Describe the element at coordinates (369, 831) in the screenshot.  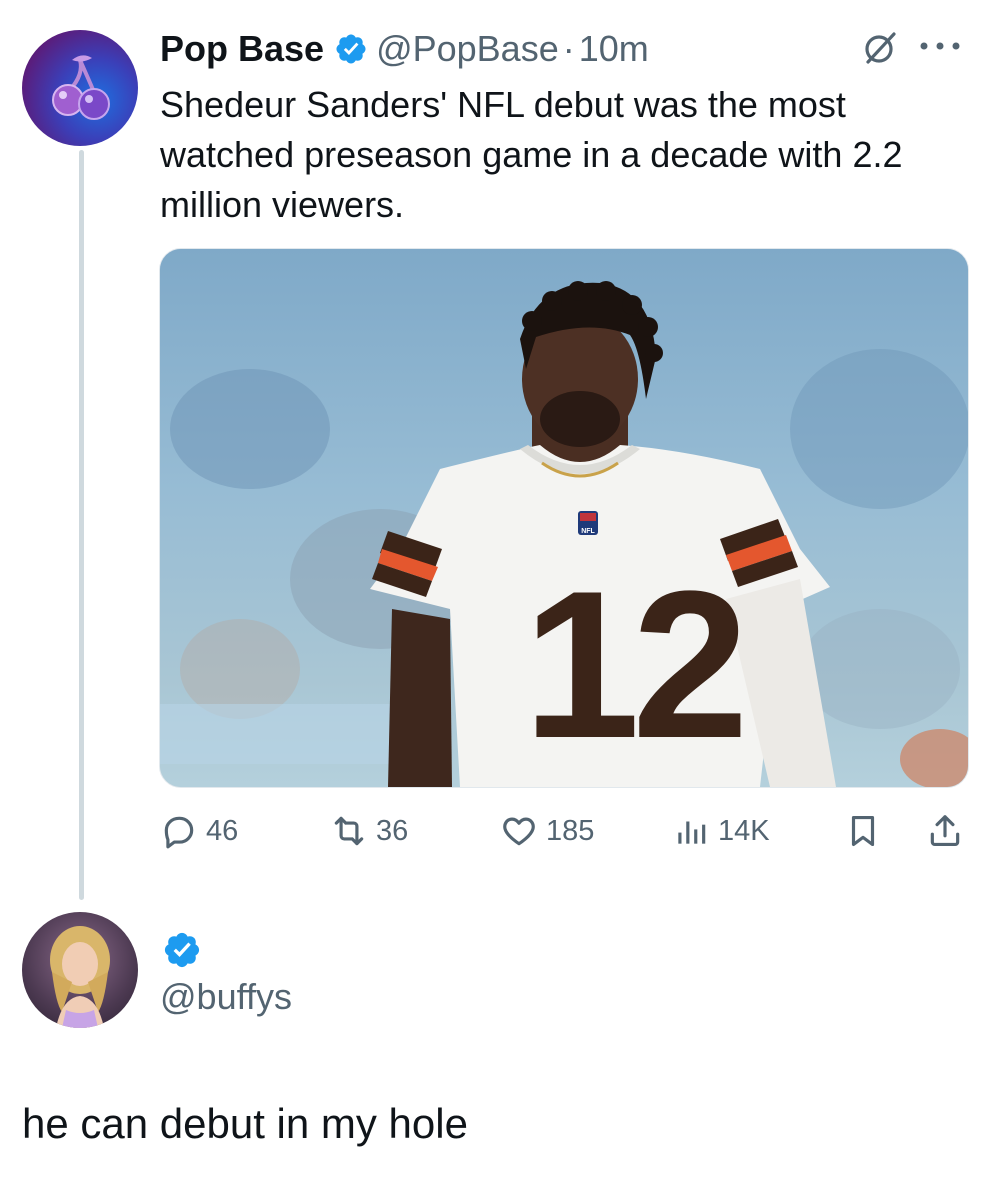
I see `repost-button: 36` at that location.